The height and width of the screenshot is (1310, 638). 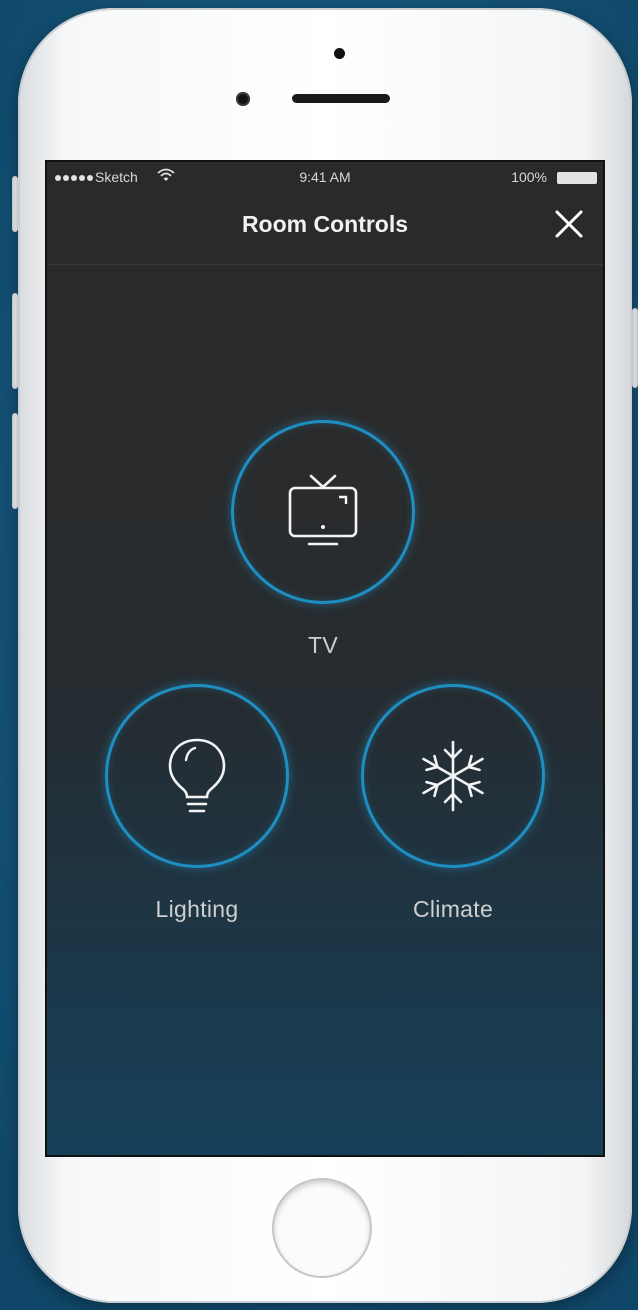 I want to click on snowflake-icon, so click(x=453, y=776).